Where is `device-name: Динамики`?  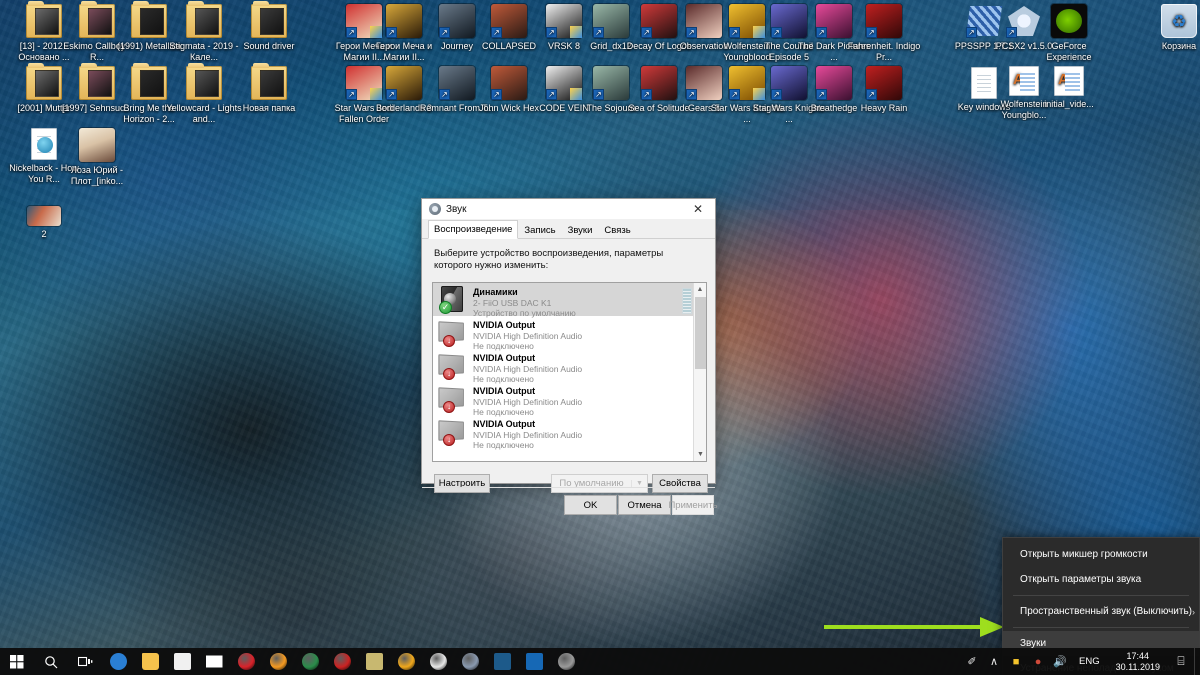
device-name: Динамики is located at coordinates (495, 292).